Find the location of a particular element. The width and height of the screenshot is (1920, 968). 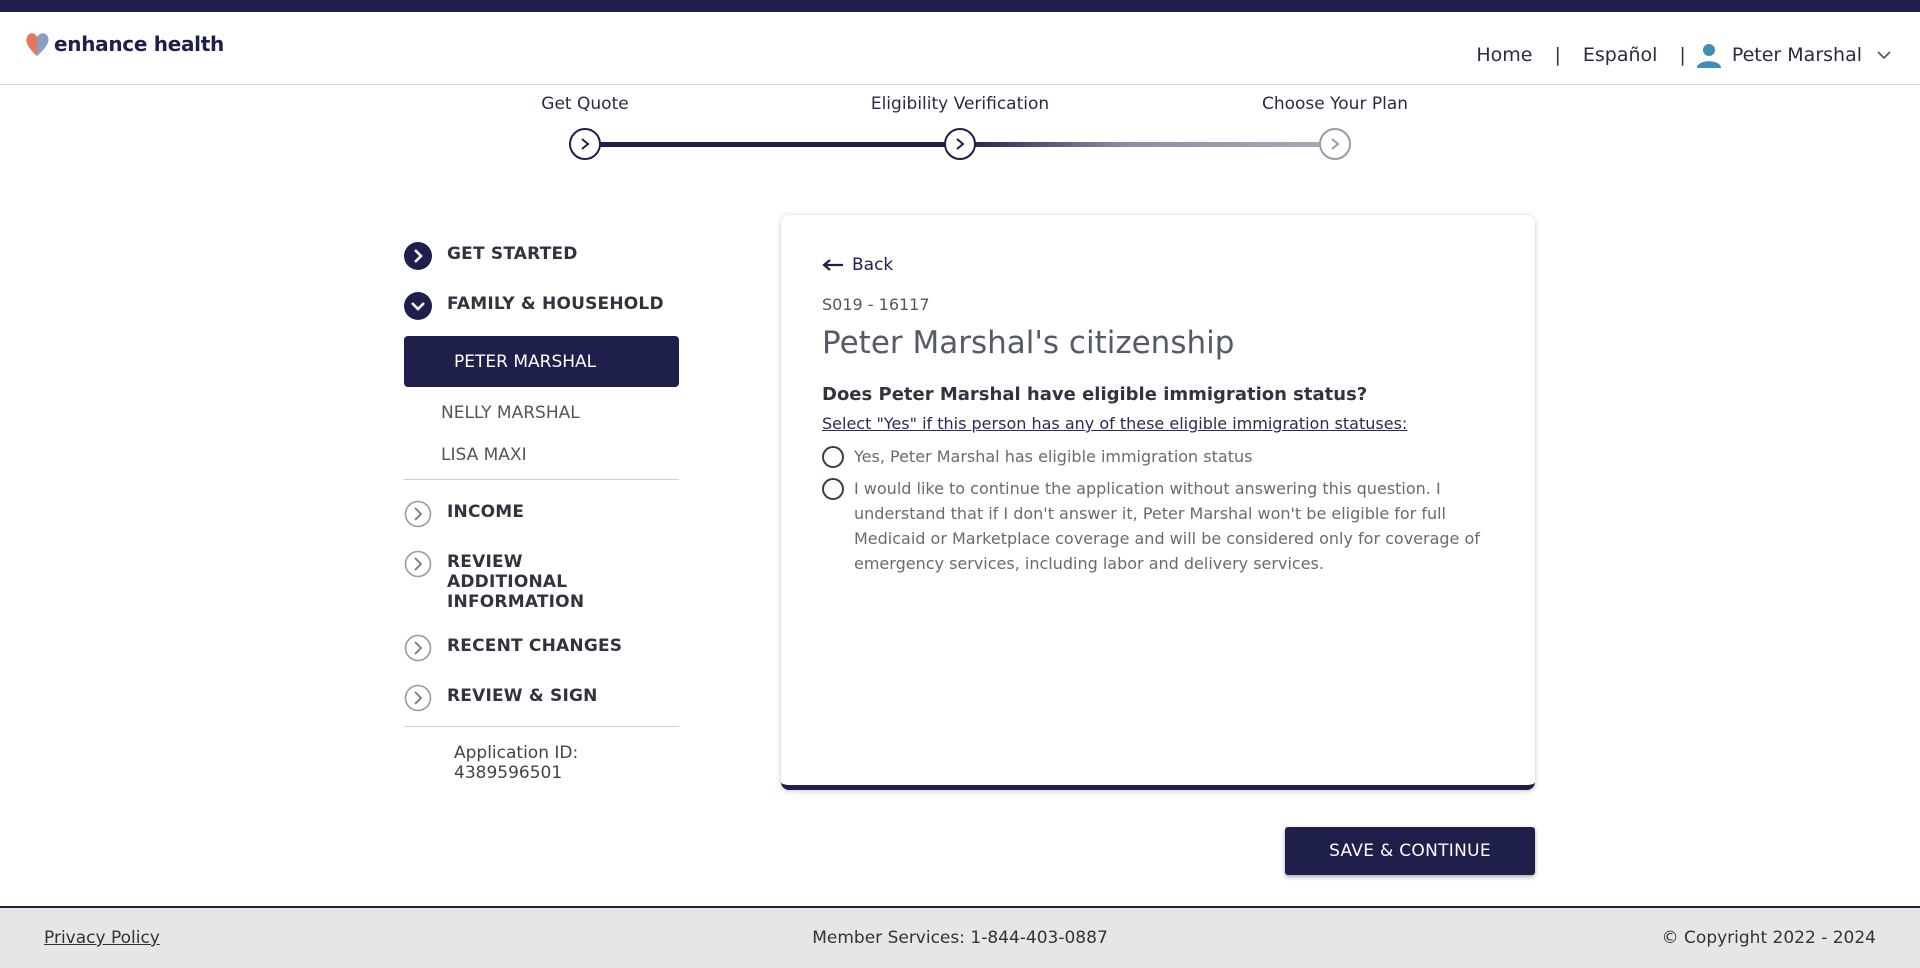

user-menu: Peter Marshal is located at coordinates (1794, 55).